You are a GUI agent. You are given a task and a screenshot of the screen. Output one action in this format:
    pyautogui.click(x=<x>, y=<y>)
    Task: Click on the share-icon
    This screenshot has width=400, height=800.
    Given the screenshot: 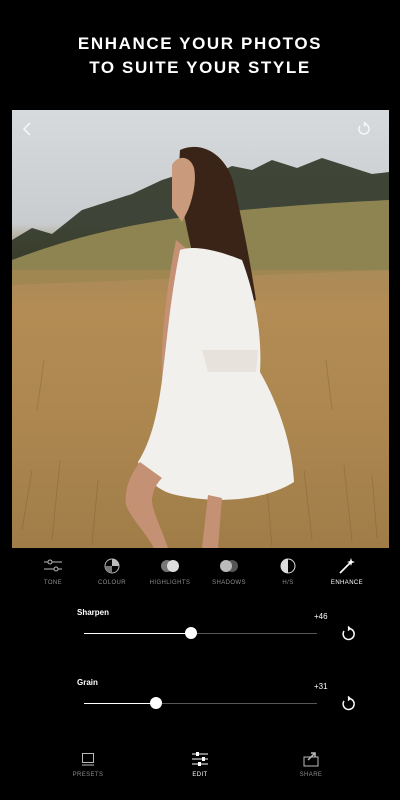 What is the action you would take?
    pyautogui.click(x=311, y=759)
    